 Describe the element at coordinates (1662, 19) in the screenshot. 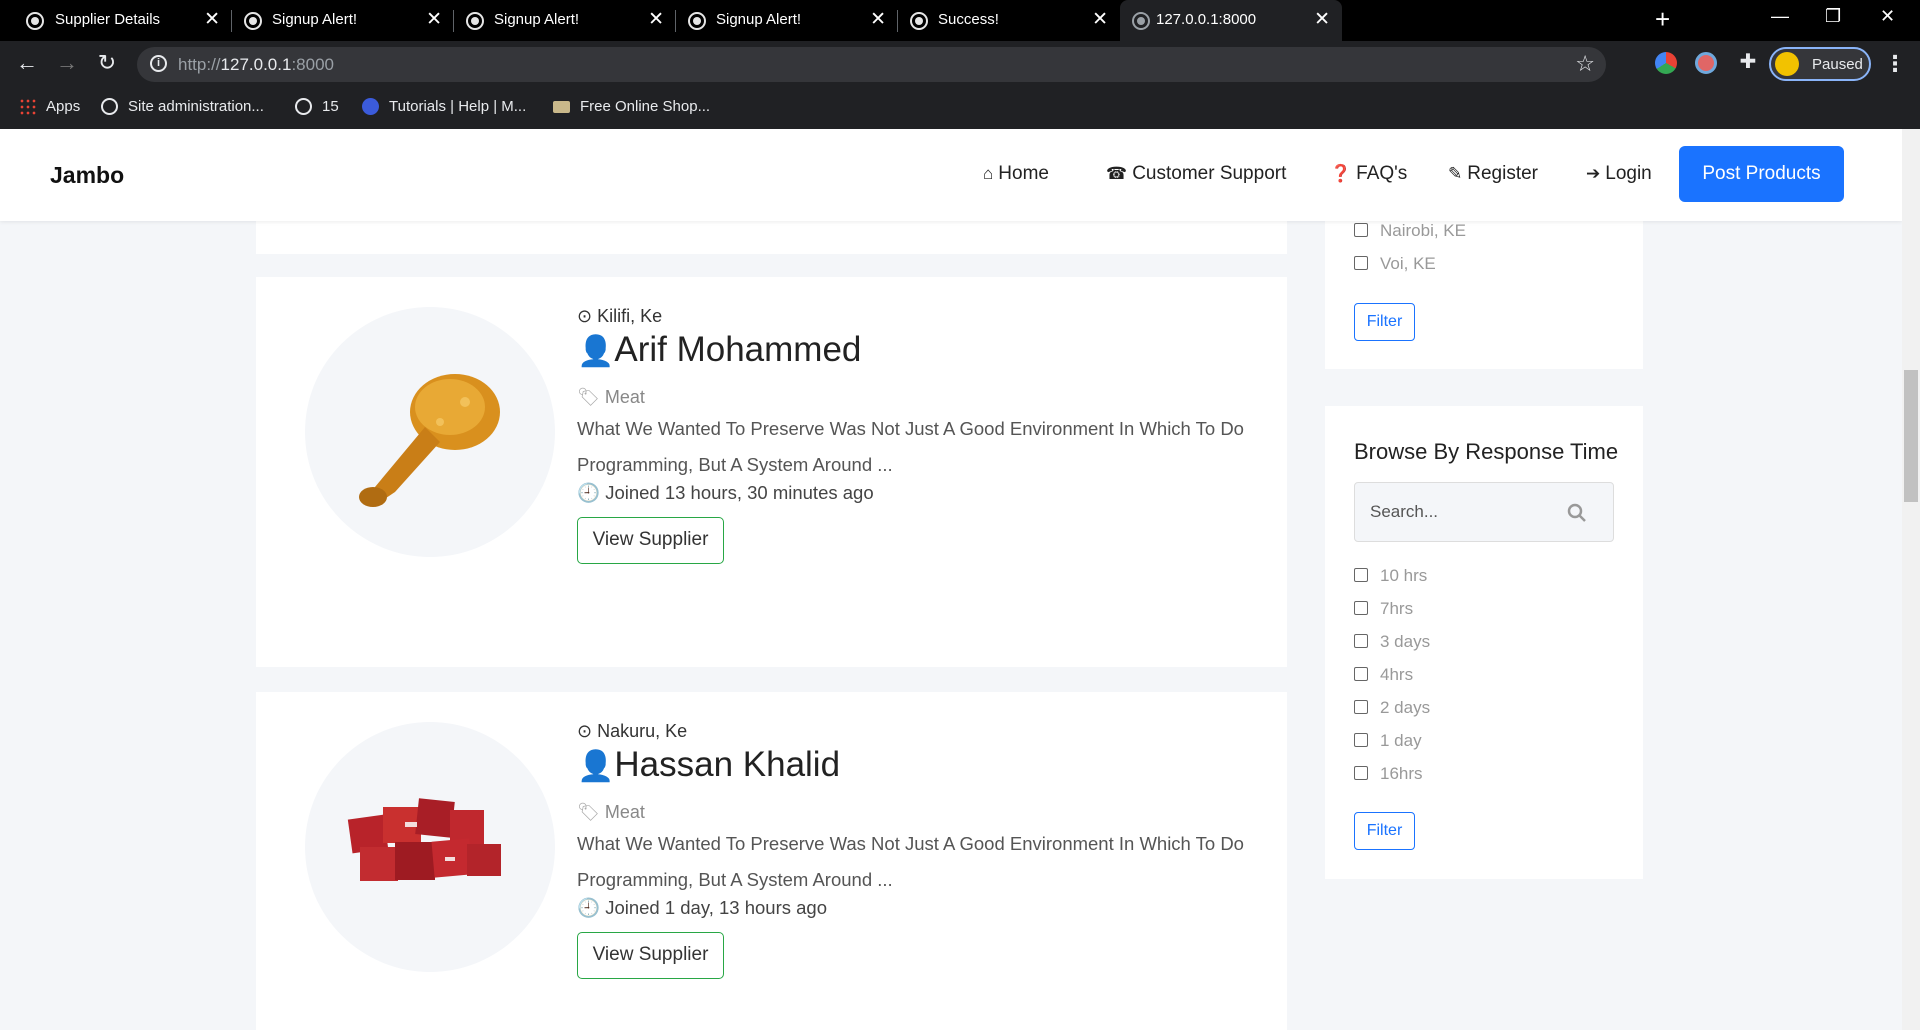

I see `new-tab-icon: +` at that location.